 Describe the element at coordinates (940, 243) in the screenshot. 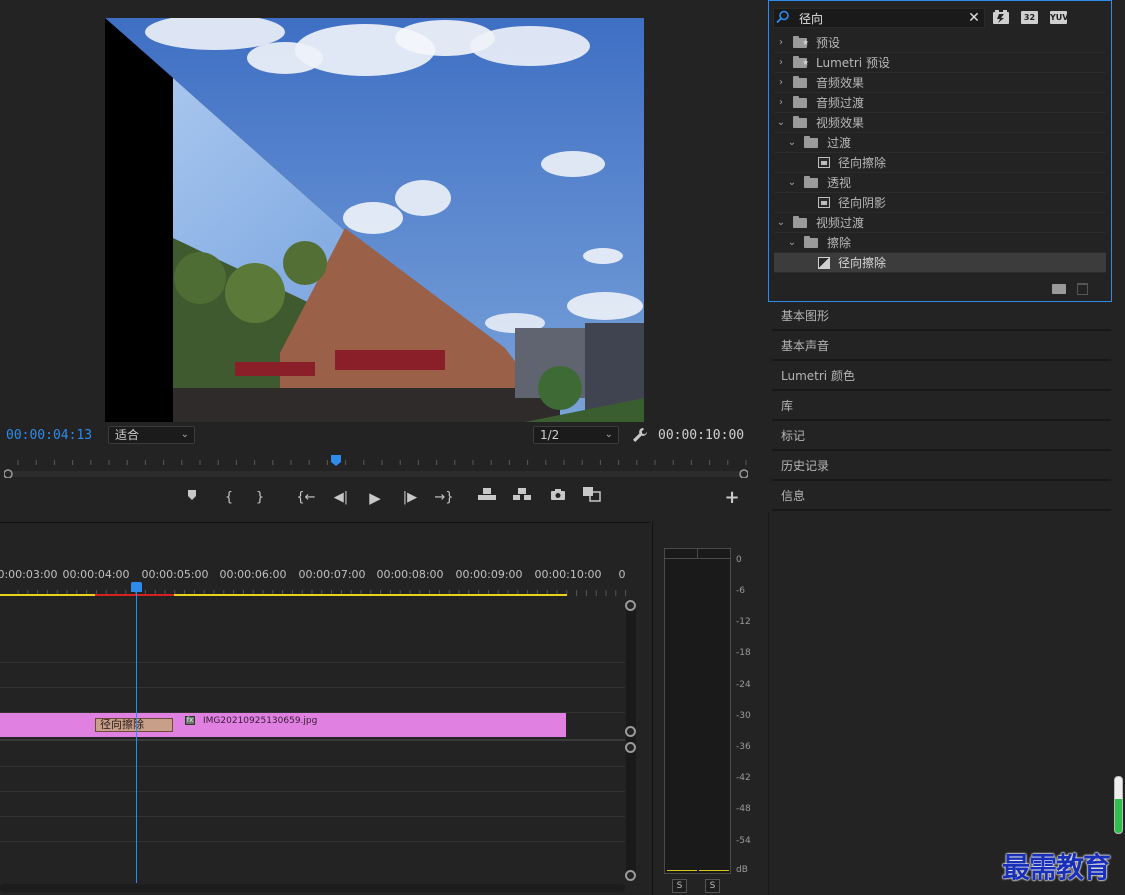

I see `effects-tree-item: ⌄ 擦除` at that location.